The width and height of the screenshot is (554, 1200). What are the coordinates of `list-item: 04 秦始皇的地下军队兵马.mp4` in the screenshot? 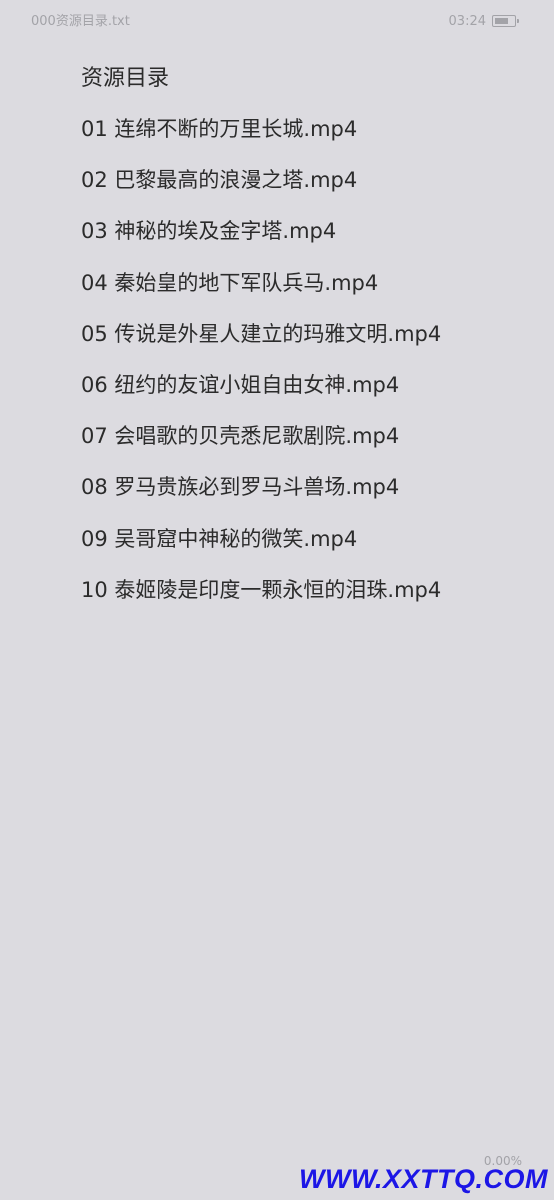 It's located at (230, 282).